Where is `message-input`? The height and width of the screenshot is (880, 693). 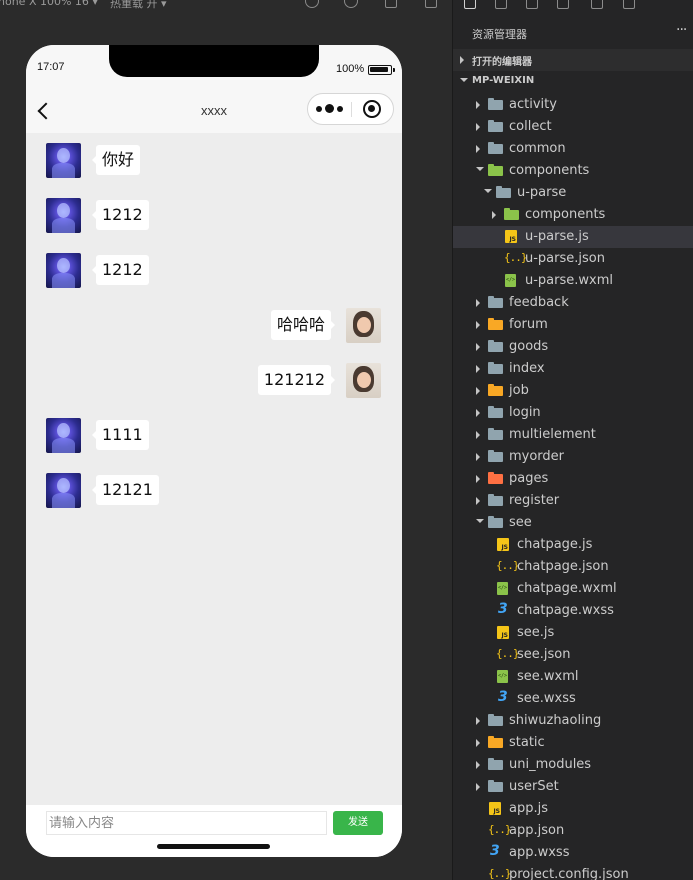 message-input is located at coordinates (186, 823).